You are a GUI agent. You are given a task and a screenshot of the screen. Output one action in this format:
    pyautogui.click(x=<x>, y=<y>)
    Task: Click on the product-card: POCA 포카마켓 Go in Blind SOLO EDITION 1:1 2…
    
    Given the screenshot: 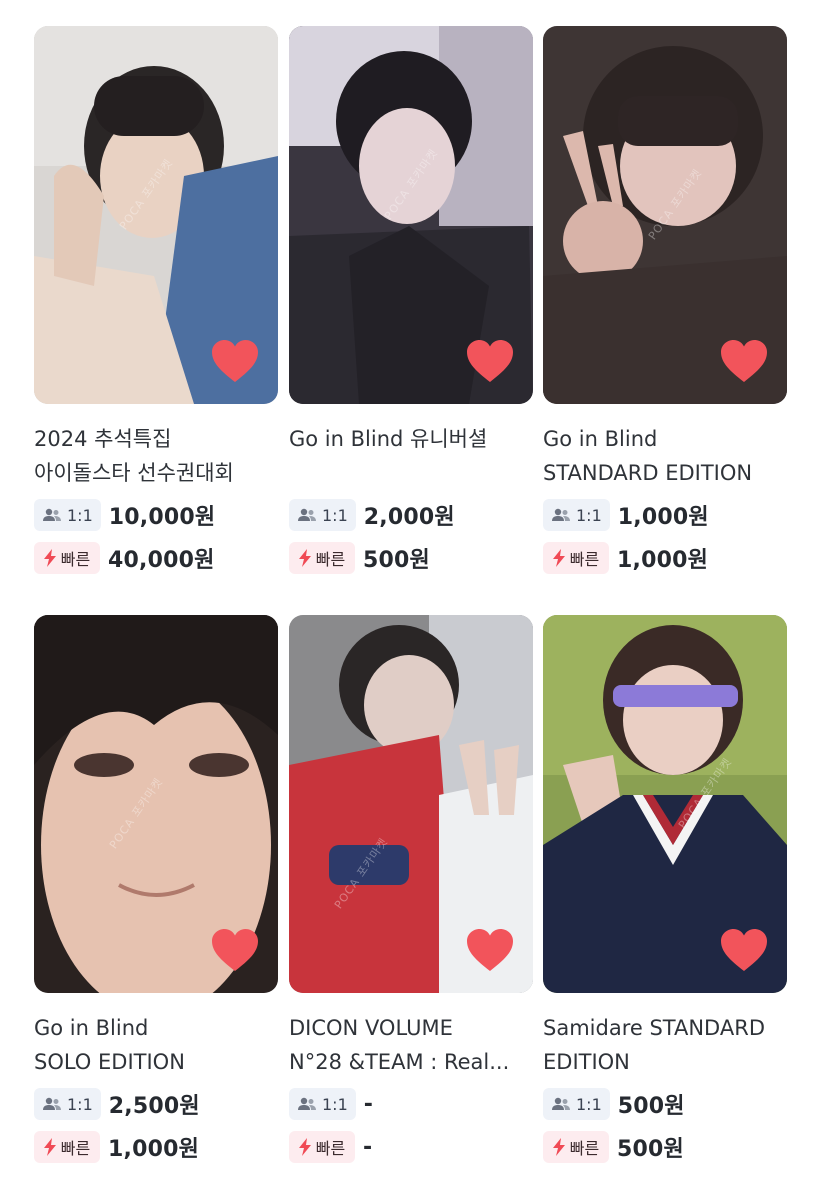 What is the action you would take?
    pyautogui.click(x=156, y=889)
    